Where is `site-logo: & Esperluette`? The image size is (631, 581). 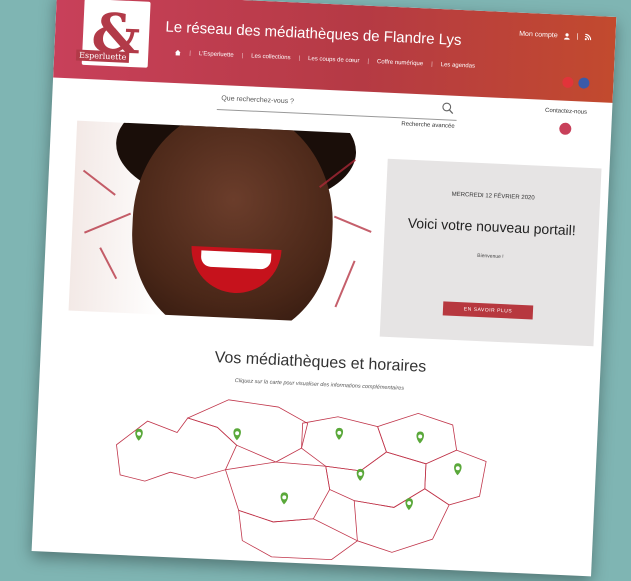 site-logo: & Esperluette is located at coordinates (113, 34).